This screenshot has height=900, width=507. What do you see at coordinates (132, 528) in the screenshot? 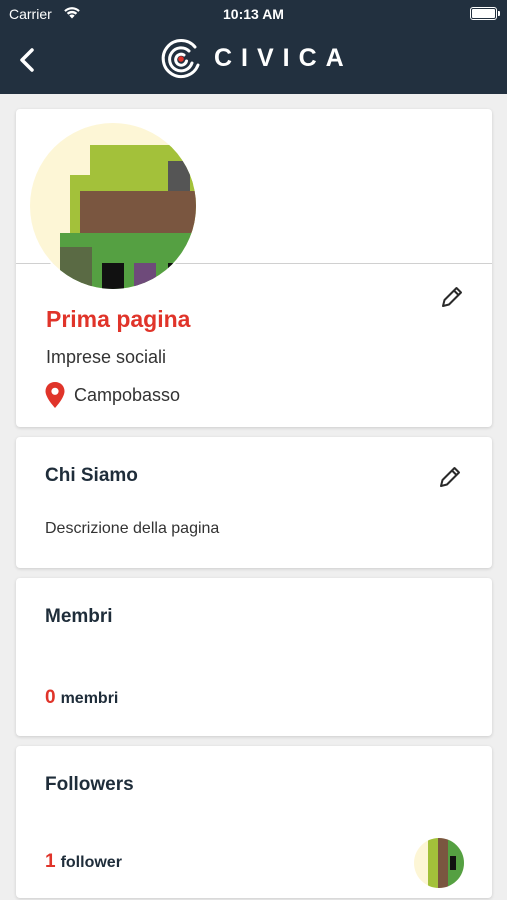
I see `about-description: Descrizione della pagina` at bounding box center [132, 528].